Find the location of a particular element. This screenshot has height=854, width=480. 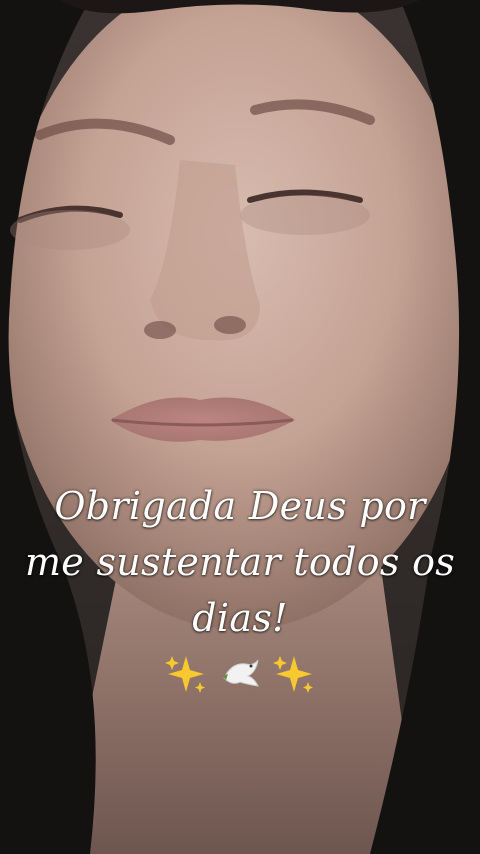

eye-shadow-right is located at coordinates (305, 215).